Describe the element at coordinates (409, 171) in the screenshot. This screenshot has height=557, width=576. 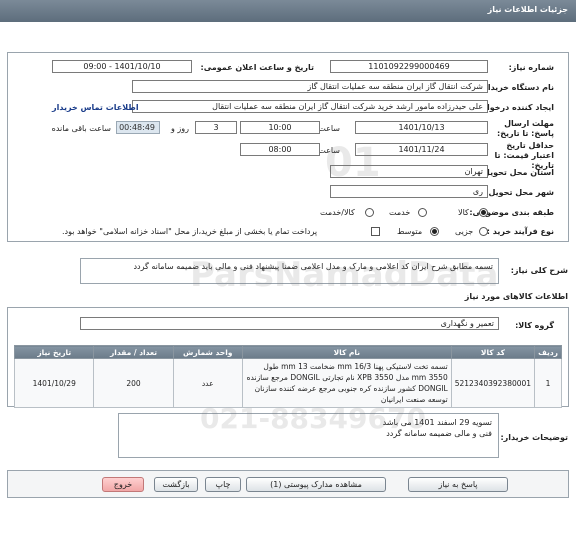
I see `province-field: تهران` at that location.